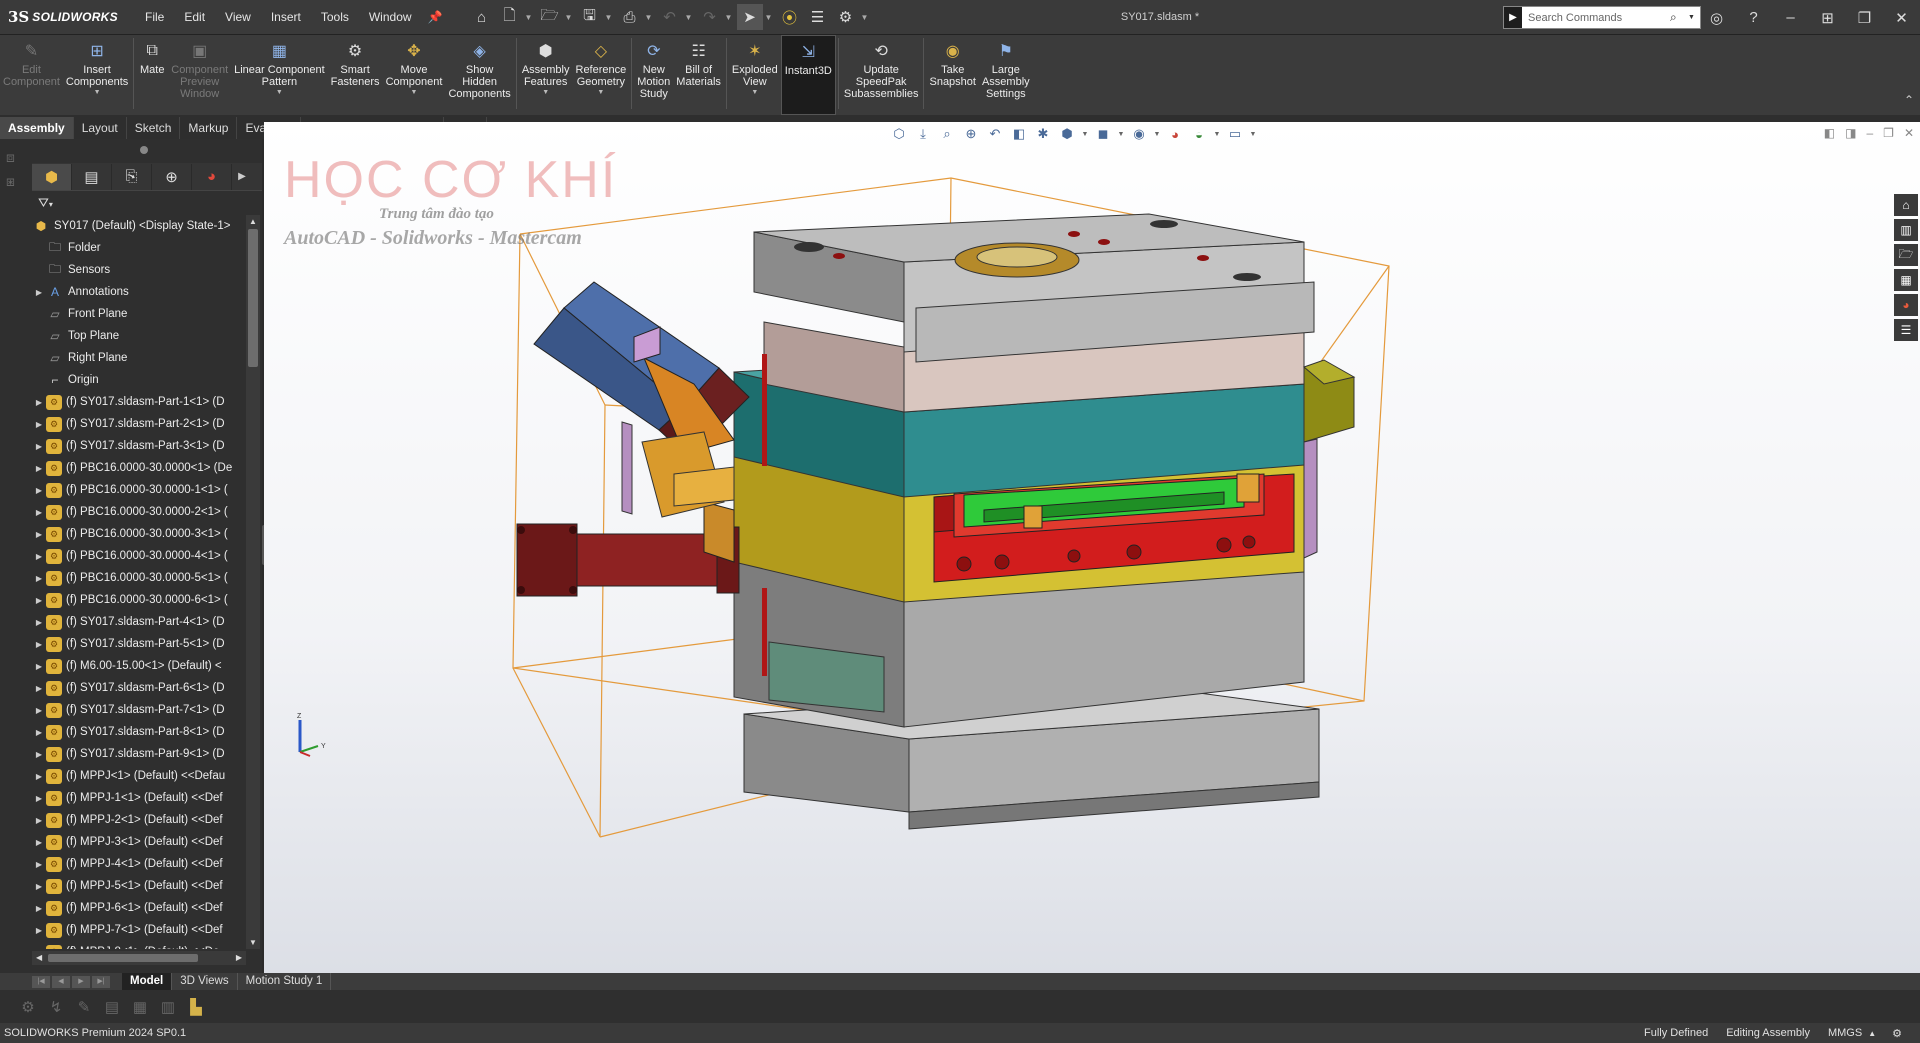 This screenshot has height=1043, width=1920. What do you see at coordinates (139, 226) in the screenshot?
I see `tree-root-assembly: ⬢ SY017 (Default) <Display State-1>` at bounding box center [139, 226].